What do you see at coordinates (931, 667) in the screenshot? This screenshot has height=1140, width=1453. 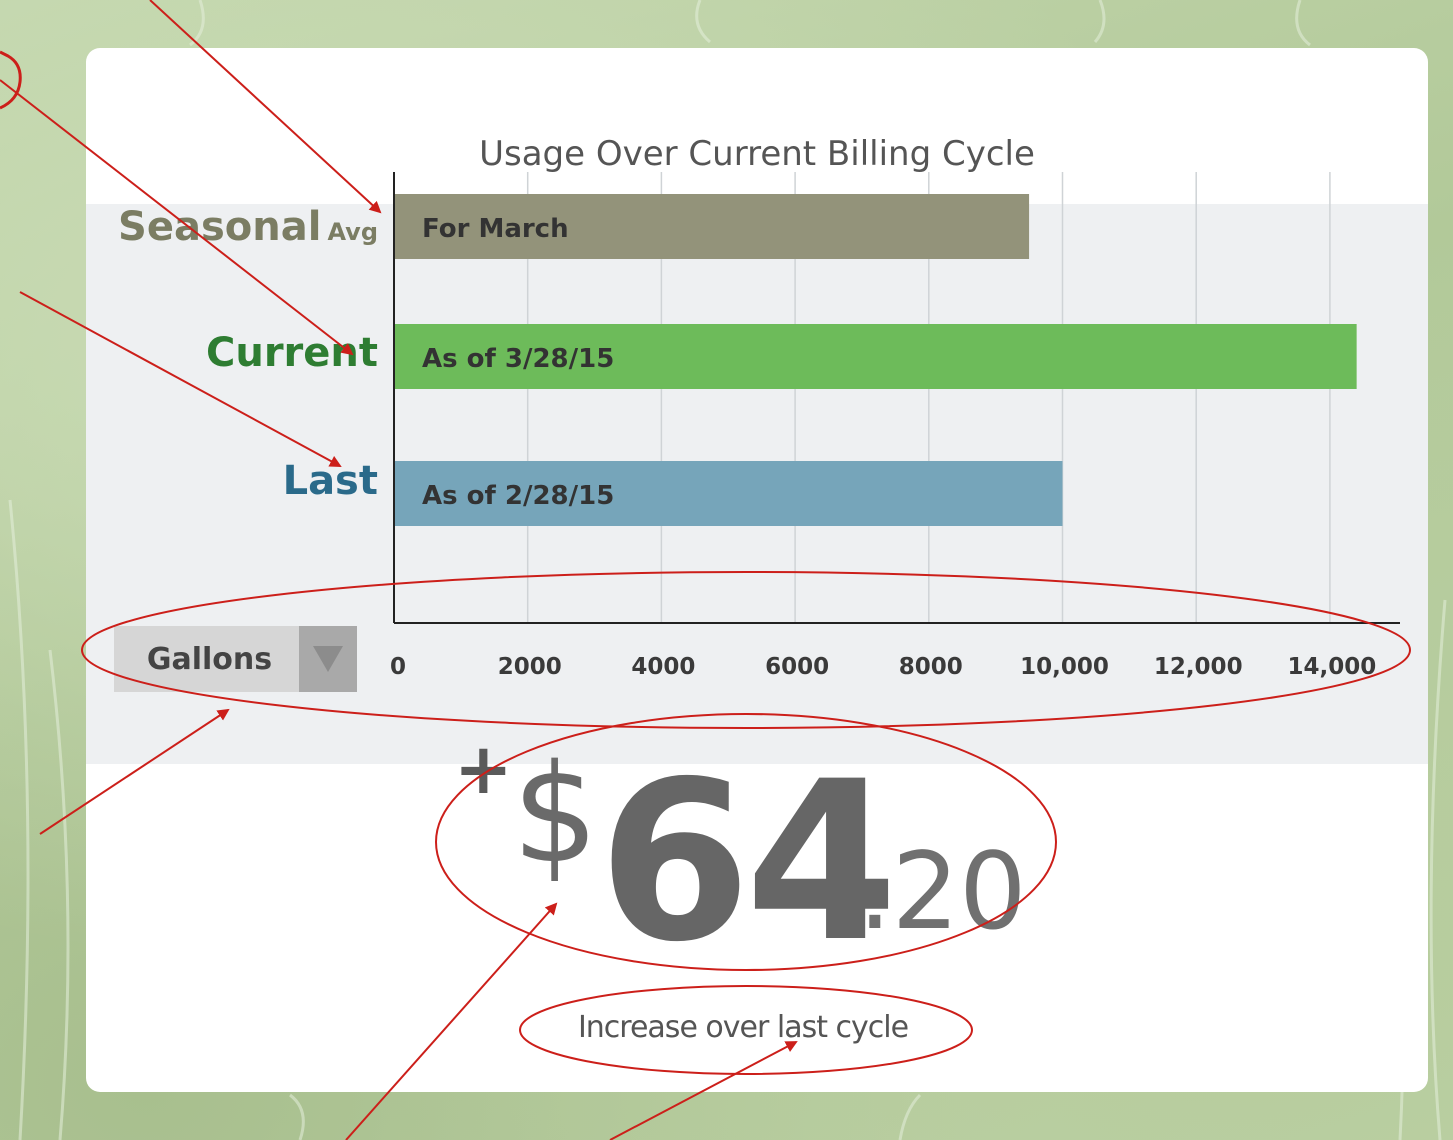 I see `x-tick-label: 8000` at bounding box center [931, 667].